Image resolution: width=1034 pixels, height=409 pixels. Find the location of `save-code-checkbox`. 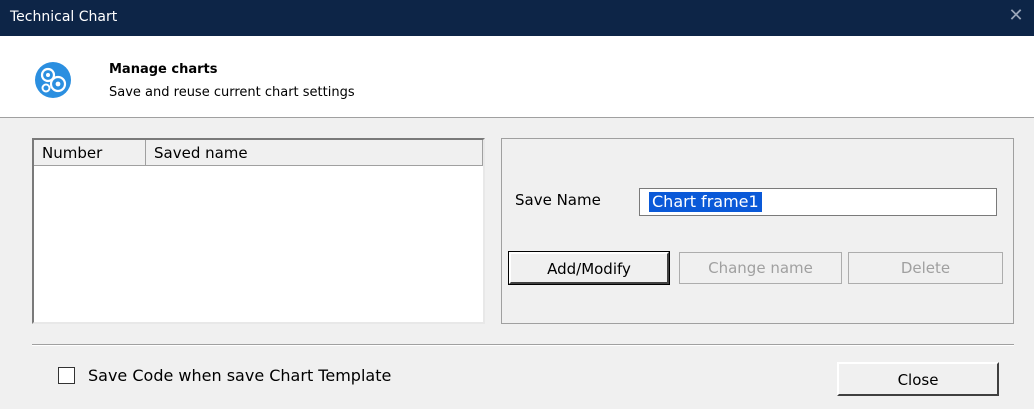

save-code-checkbox is located at coordinates (66, 375).